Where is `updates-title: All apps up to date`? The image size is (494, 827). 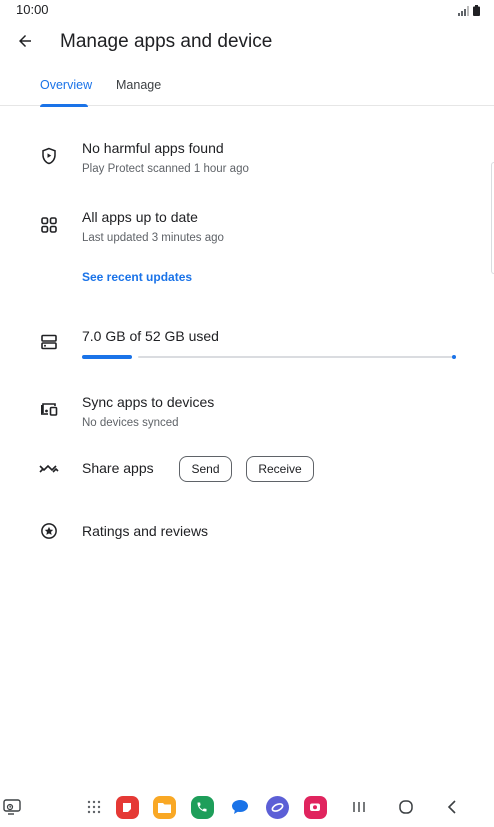 updates-title: All apps up to date is located at coordinates (140, 217).